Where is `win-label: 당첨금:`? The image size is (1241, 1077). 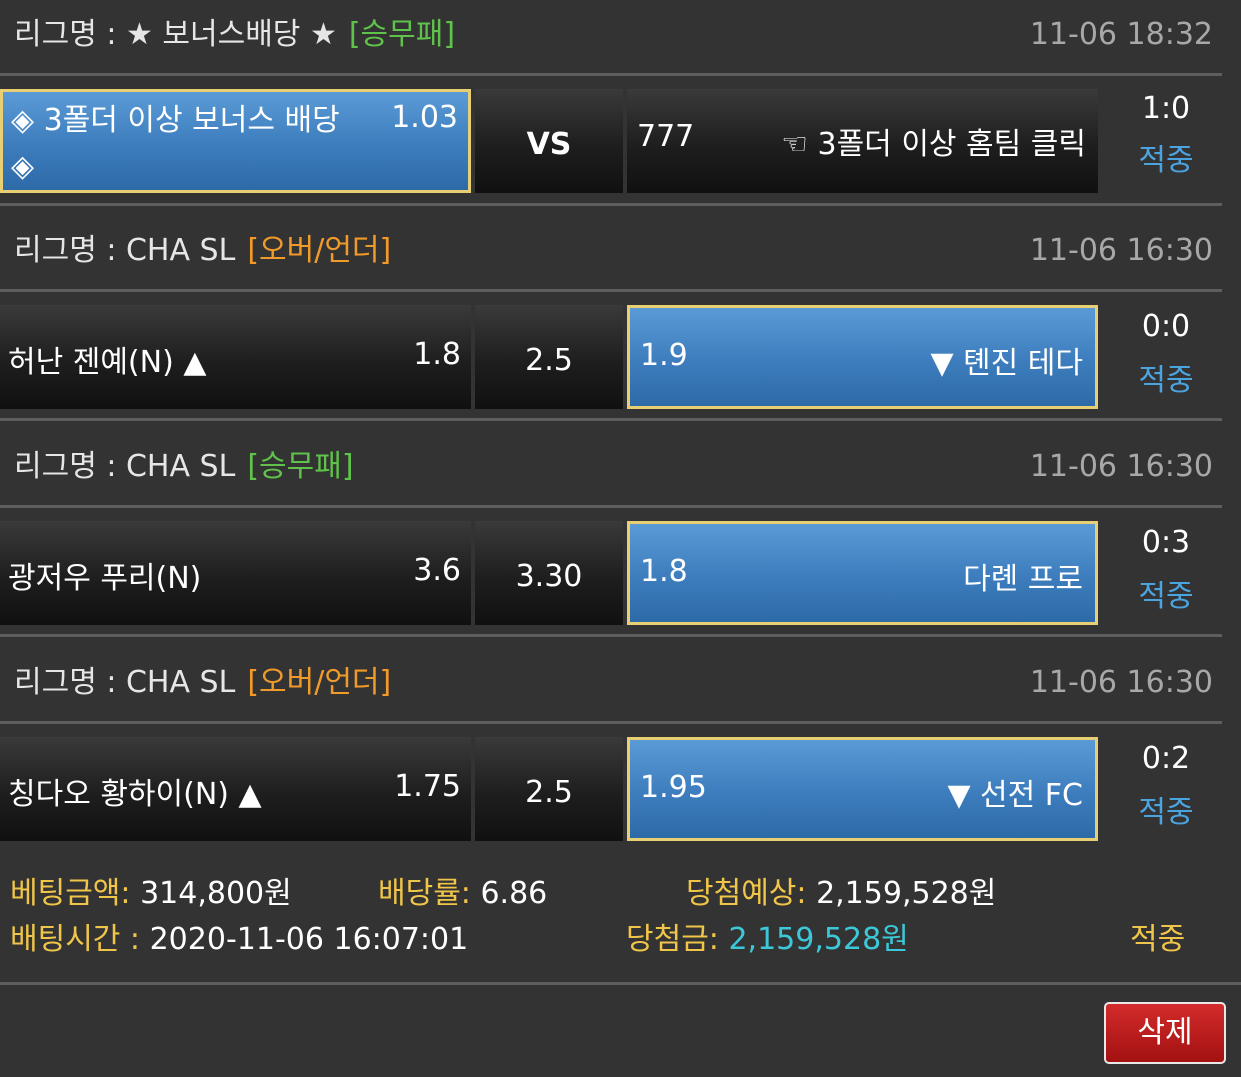 win-label: 당첨금: is located at coordinates (672, 939).